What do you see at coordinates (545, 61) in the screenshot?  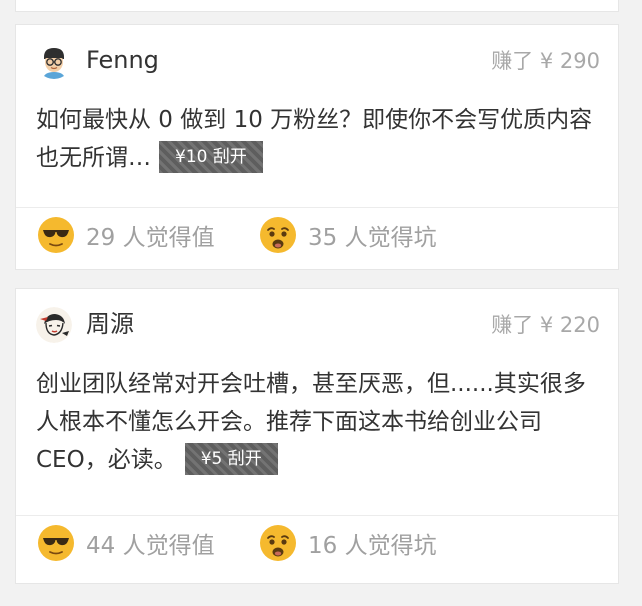 I see `earned-amount: 赚了 ¥ 290` at bounding box center [545, 61].